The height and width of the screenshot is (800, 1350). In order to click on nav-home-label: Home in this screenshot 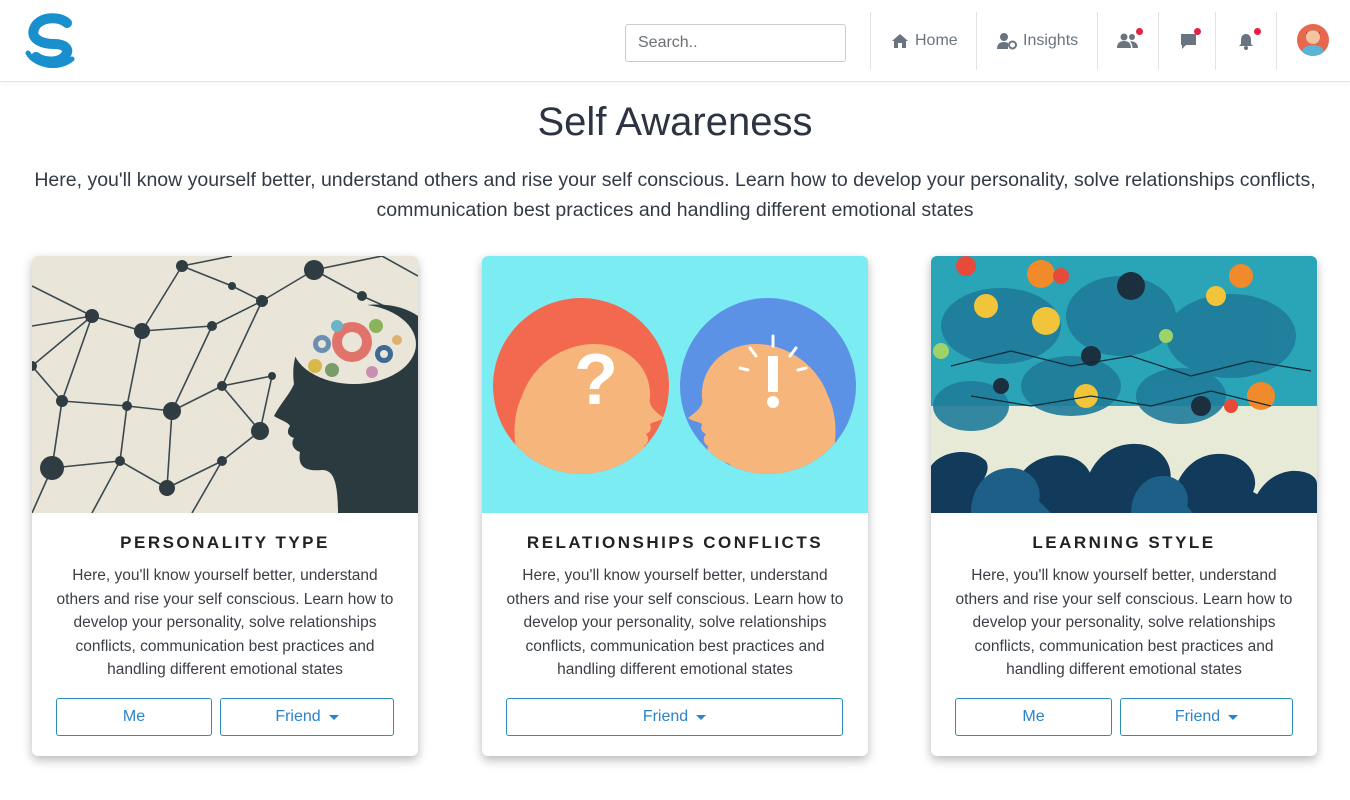, I will do `click(936, 40)`.